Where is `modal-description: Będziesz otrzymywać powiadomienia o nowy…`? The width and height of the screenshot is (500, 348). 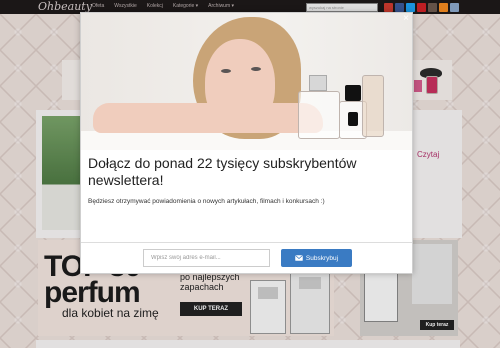
modal-description: Będziesz otrzymywać powiadomienia o nowy… is located at coordinates (206, 201).